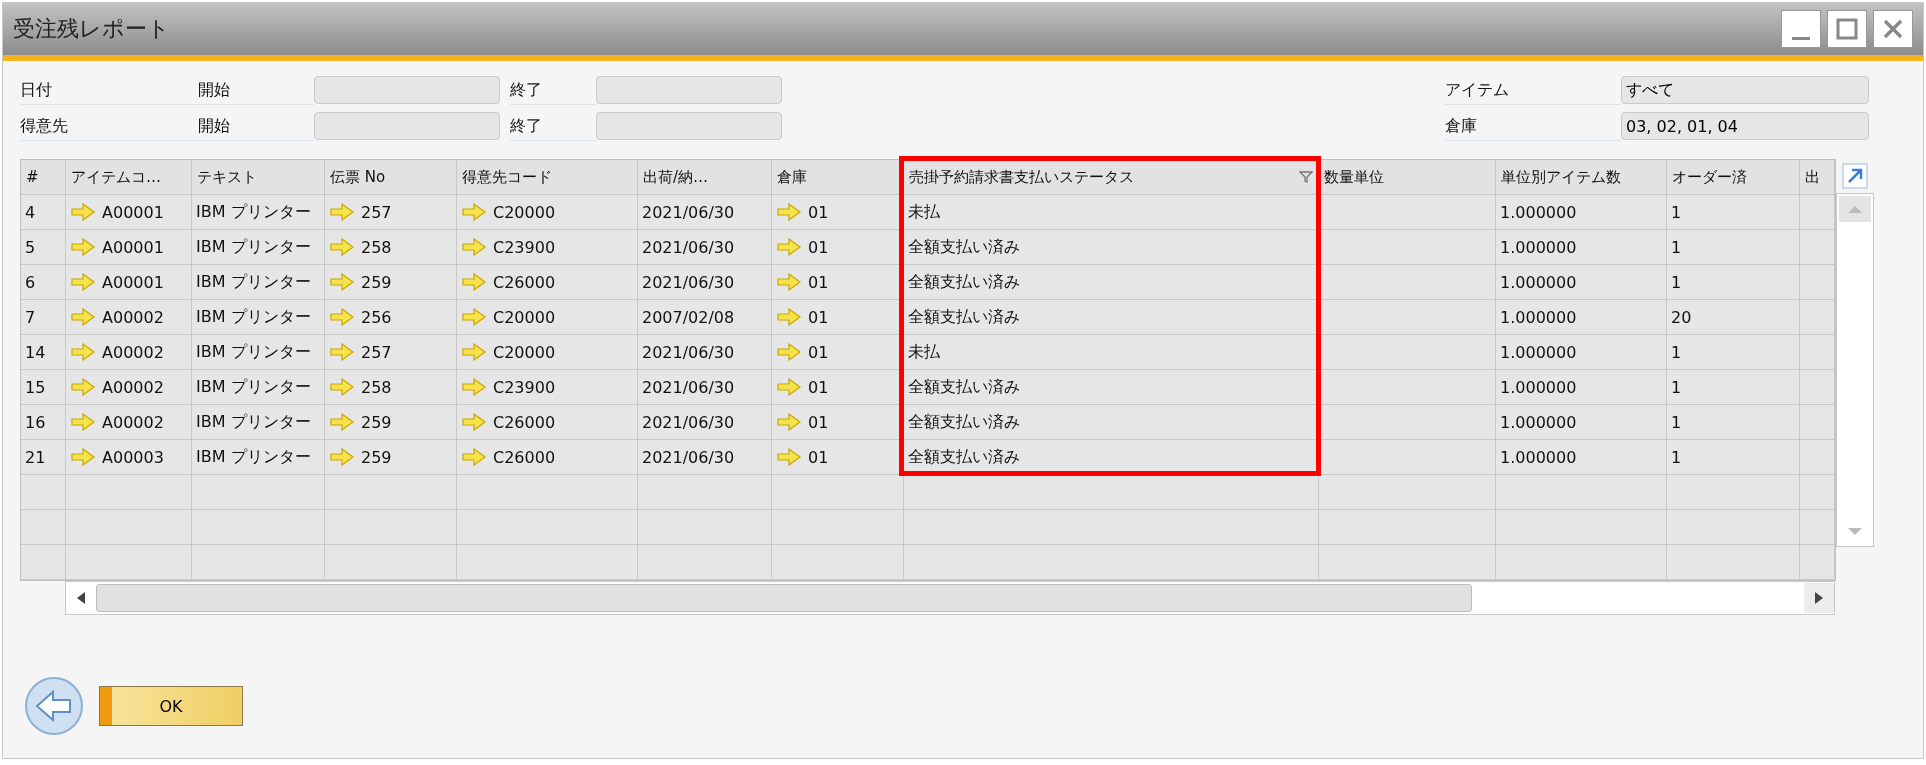 Image resolution: width=1926 pixels, height=765 pixels. Describe the element at coordinates (1893, 29) in the screenshot. I see `close-button` at that location.